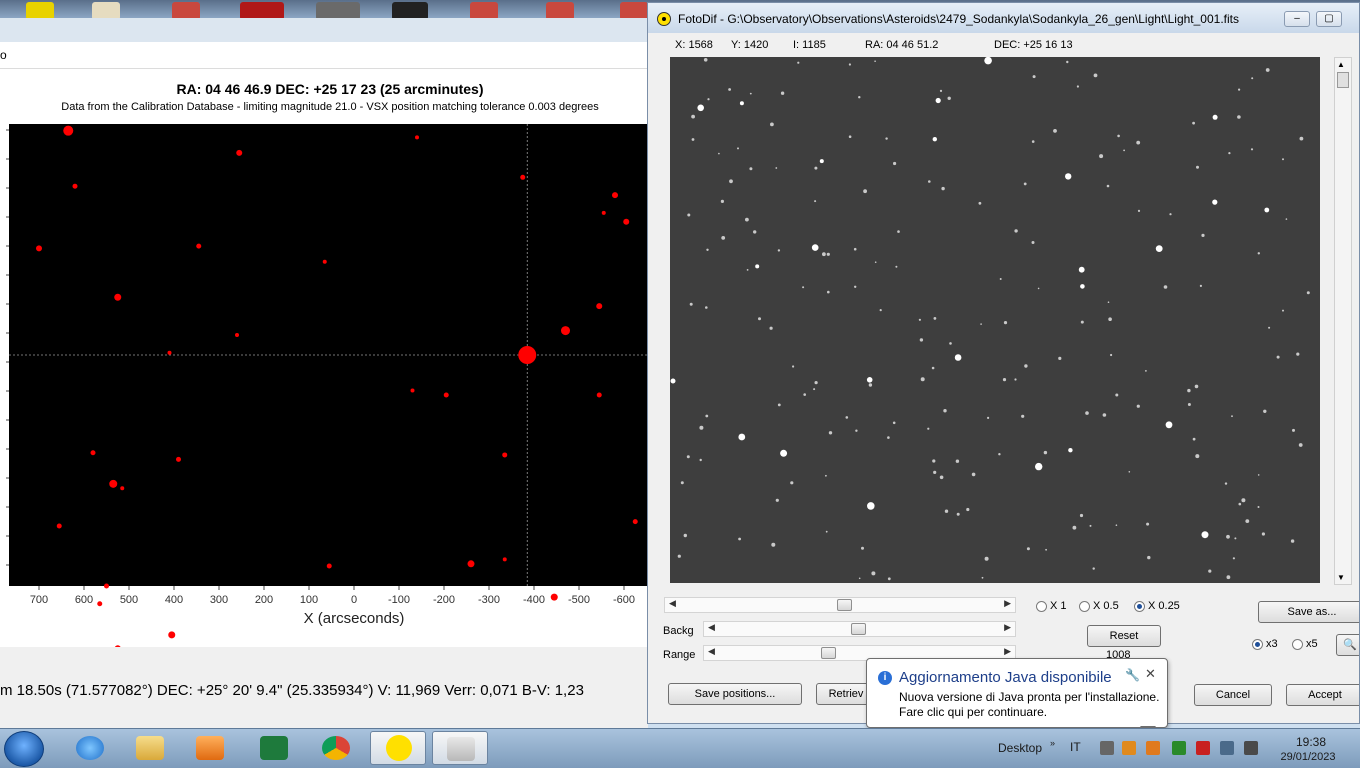 The image size is (1360, 768). I want to click on clock-date: 29/01/2023, so click(1308, 757).